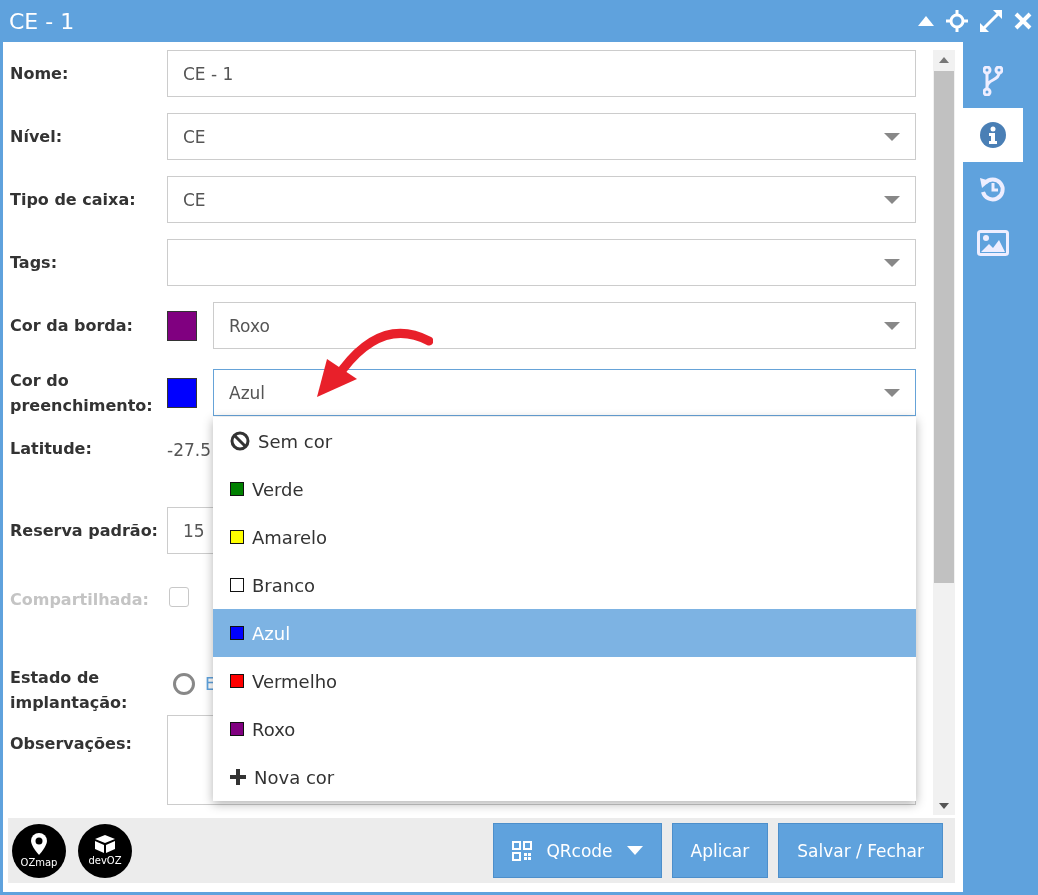 The width and height of the screenshot is (1038, 895). I want to click on logo-text: devOZ, so click(105, 860).